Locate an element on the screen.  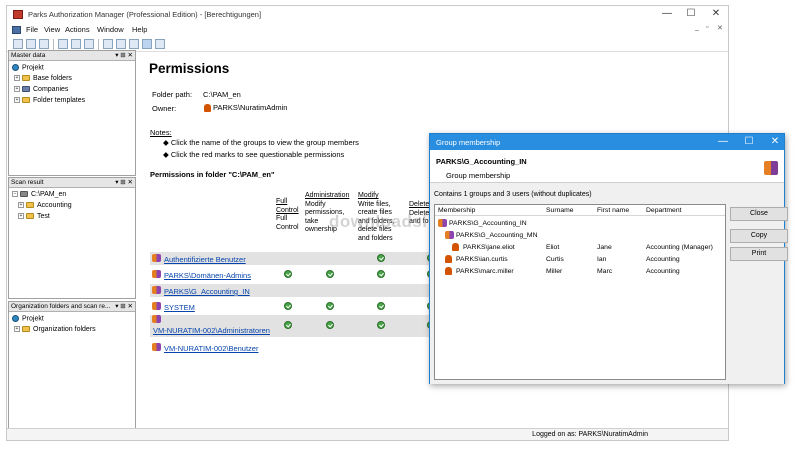
membership-first: Ian is located at coordinates (602, 259).